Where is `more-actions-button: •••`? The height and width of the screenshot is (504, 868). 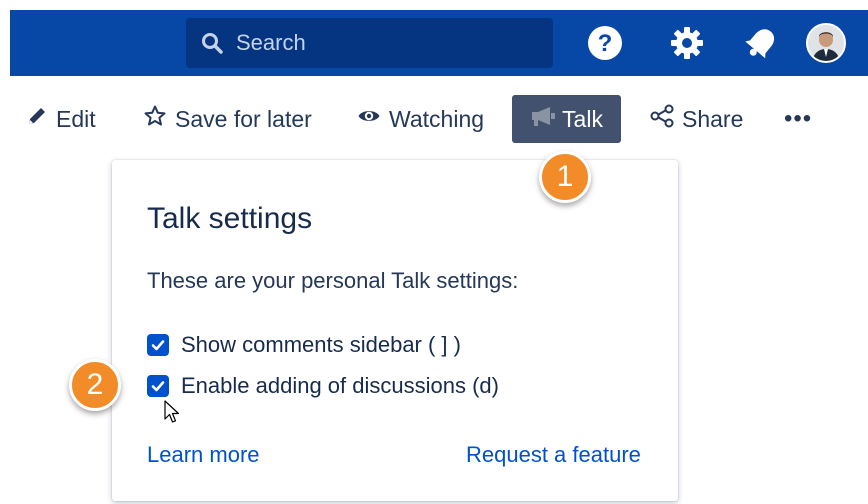
more-actions-button: ••• is located at coordinates (798, 119).